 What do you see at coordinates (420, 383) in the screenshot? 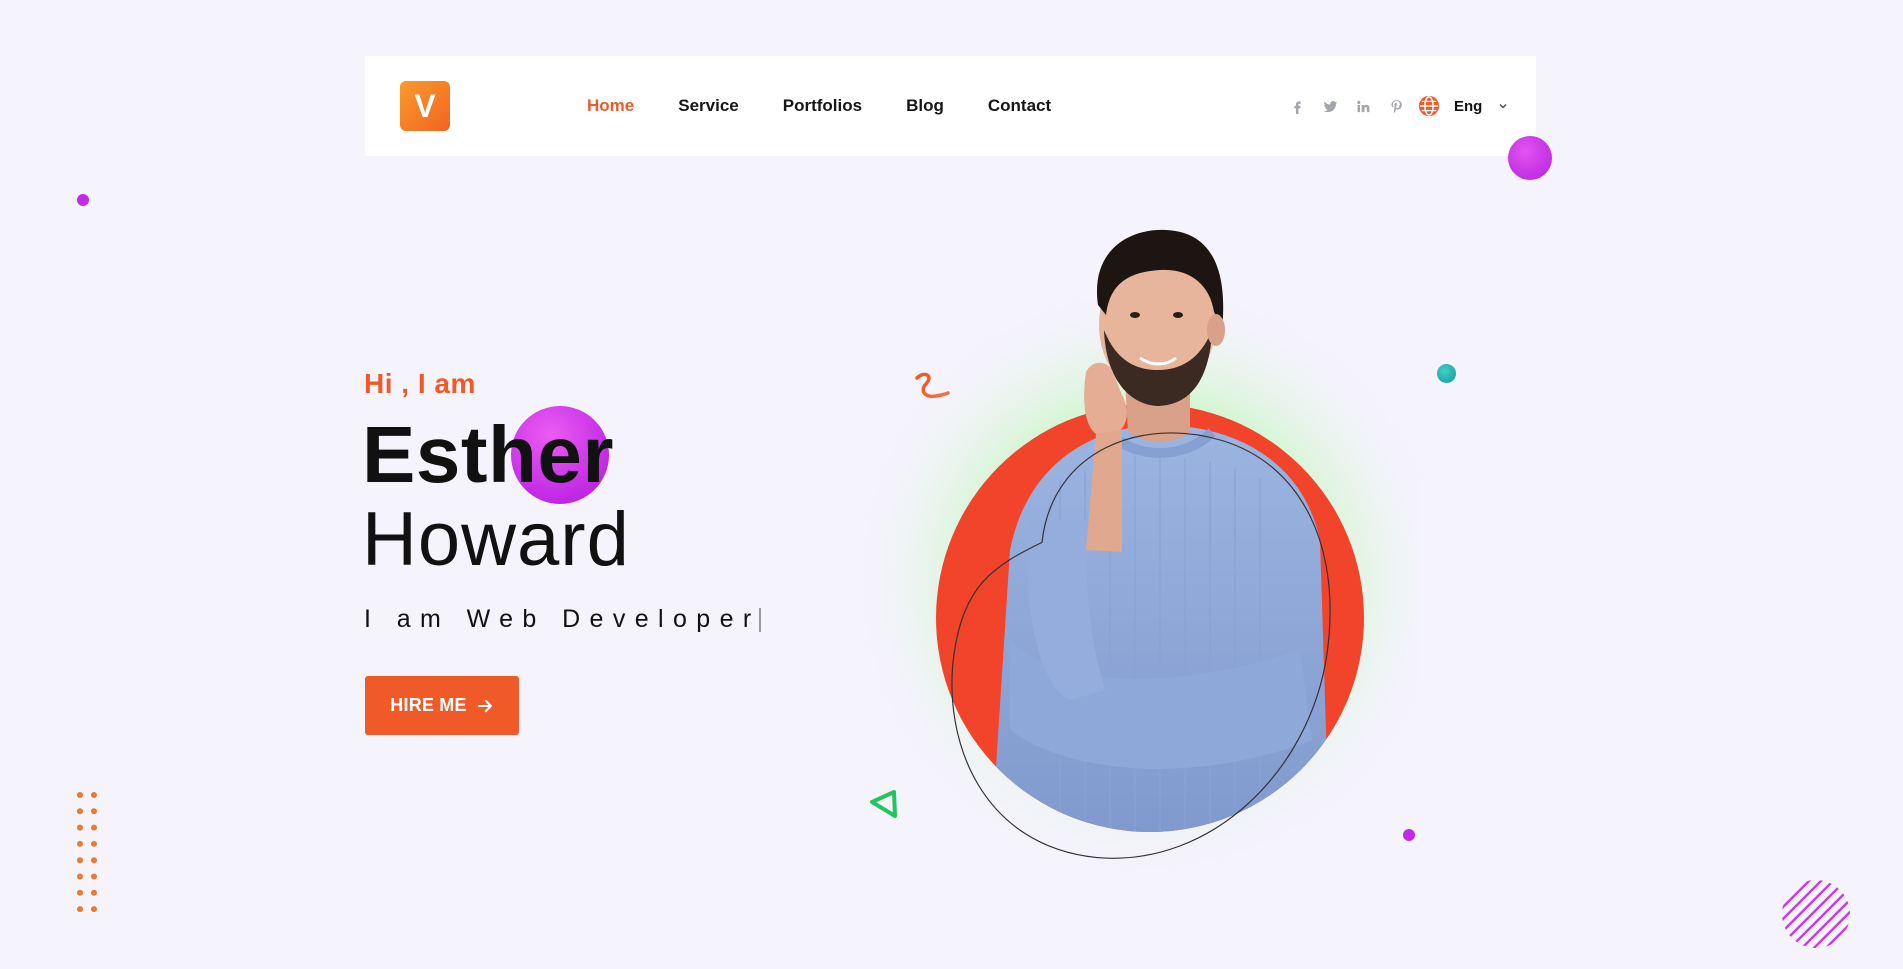
I see `hero-greeting: Hi , I am` at bounding box center [420, 383].